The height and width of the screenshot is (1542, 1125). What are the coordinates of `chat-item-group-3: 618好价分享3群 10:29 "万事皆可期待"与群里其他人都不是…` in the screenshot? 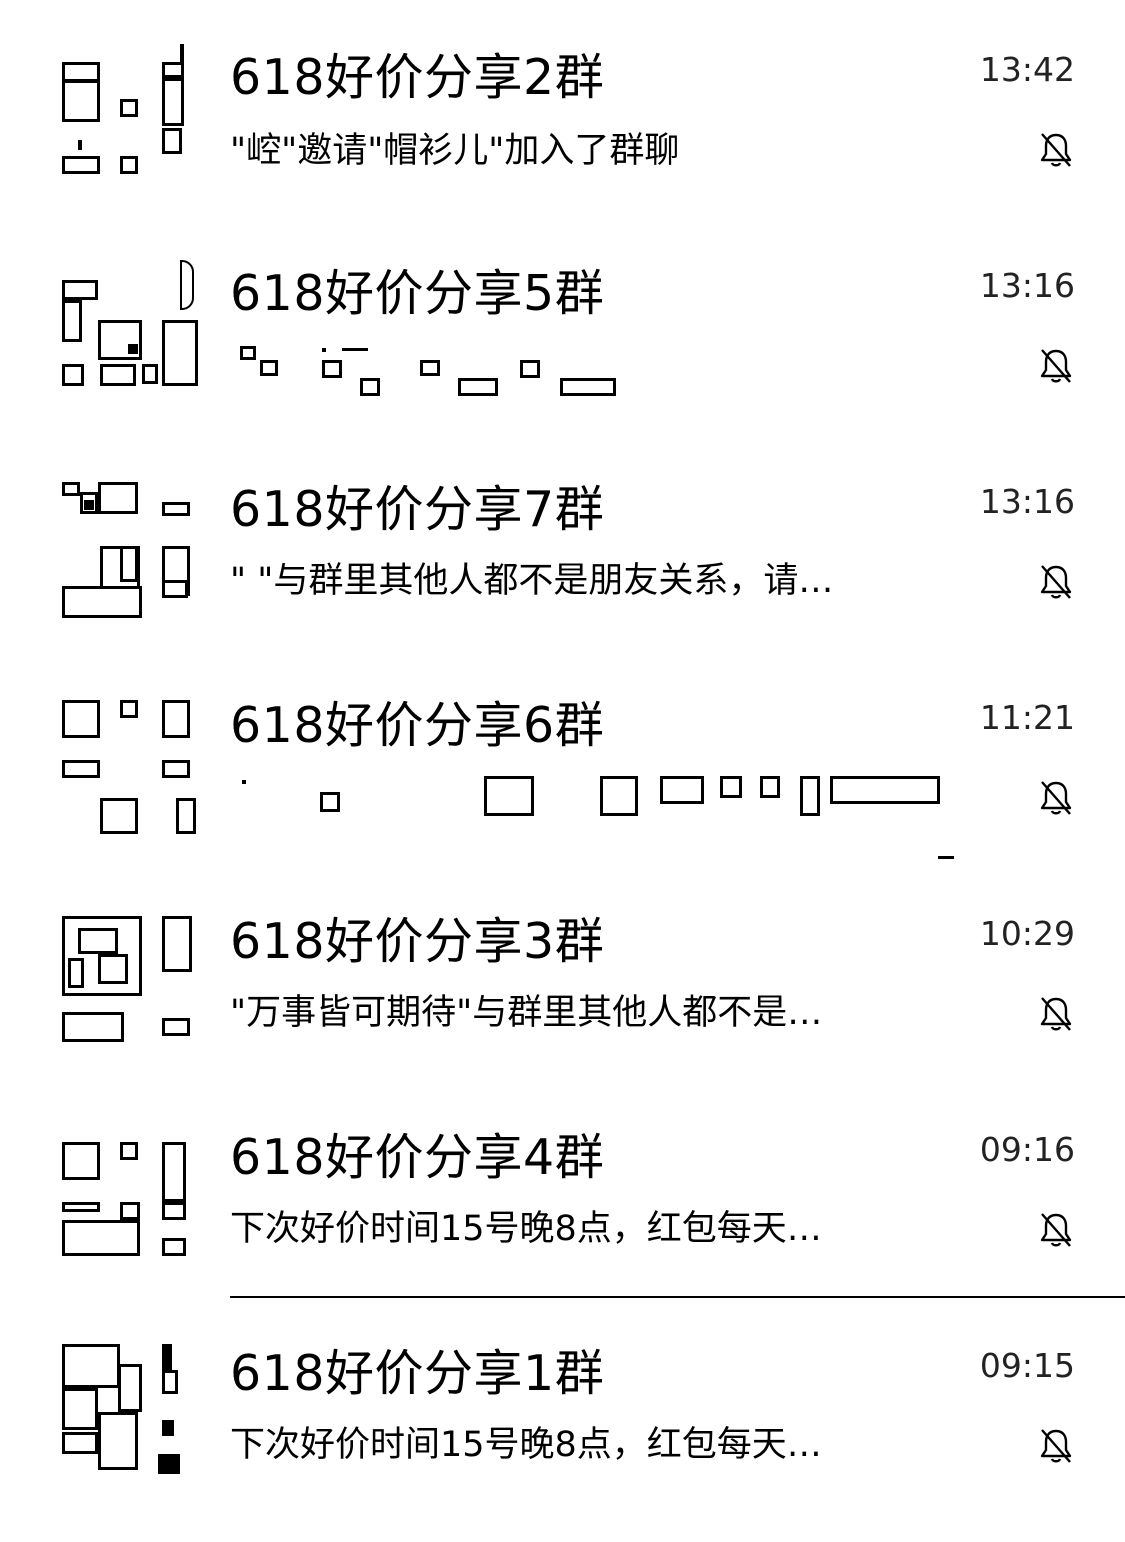 It's located at (562, 1002).